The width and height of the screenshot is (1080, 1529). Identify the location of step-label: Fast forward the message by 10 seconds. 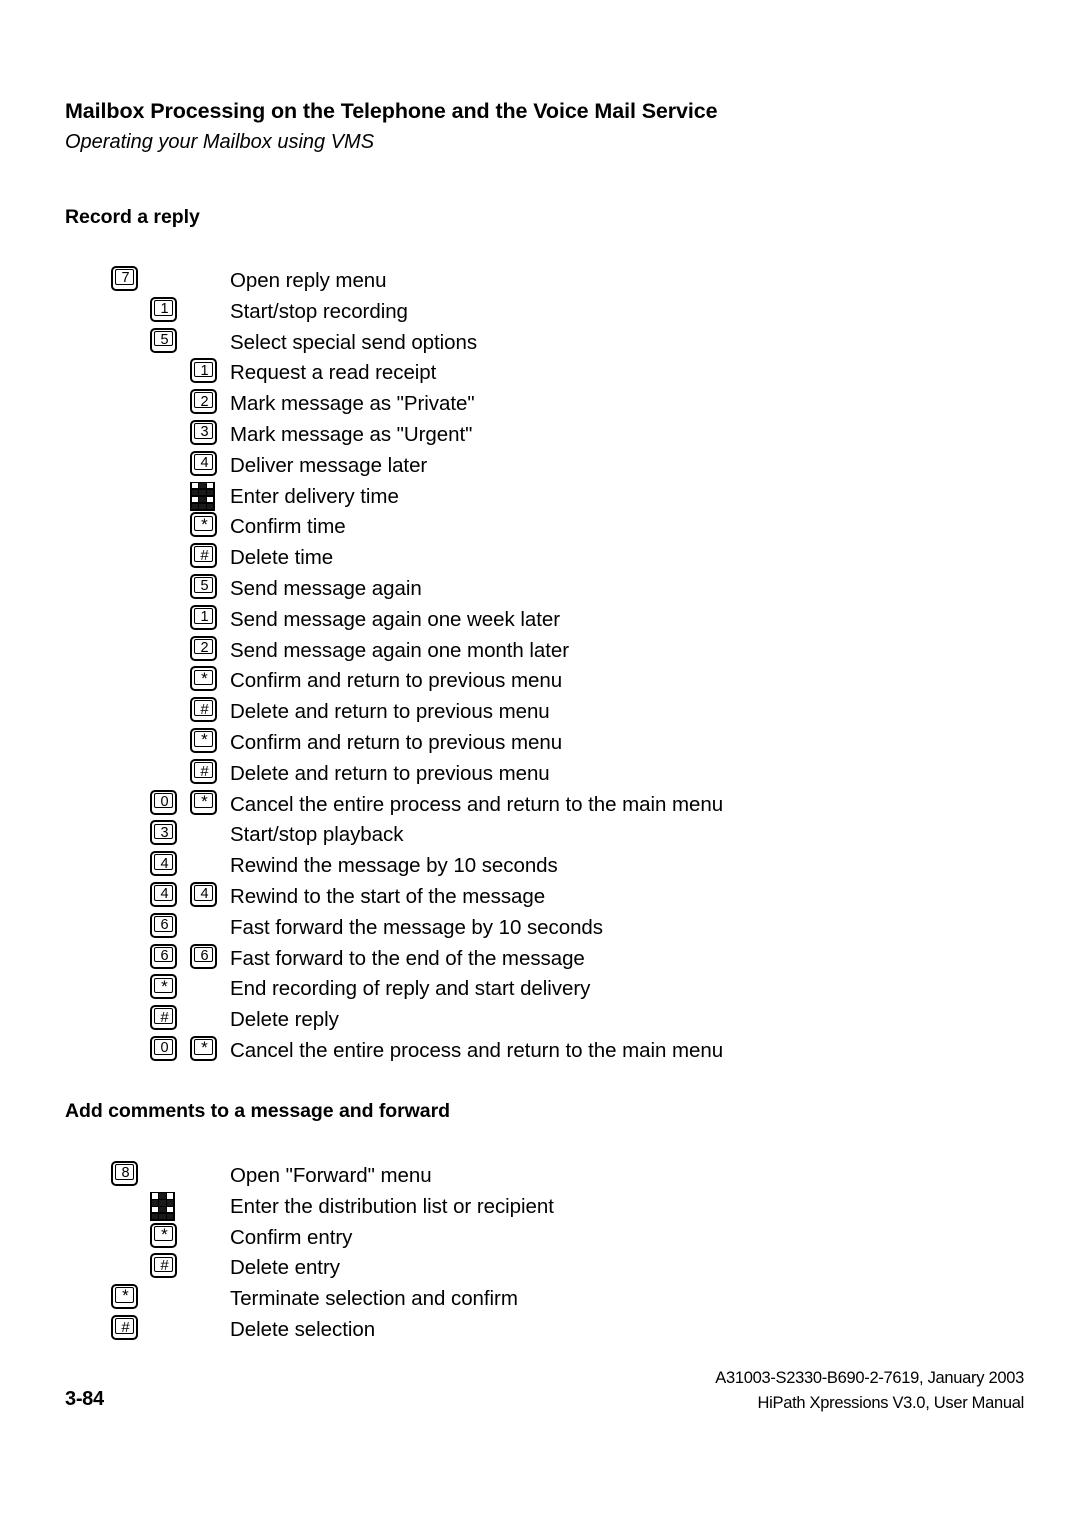
(416, 927).